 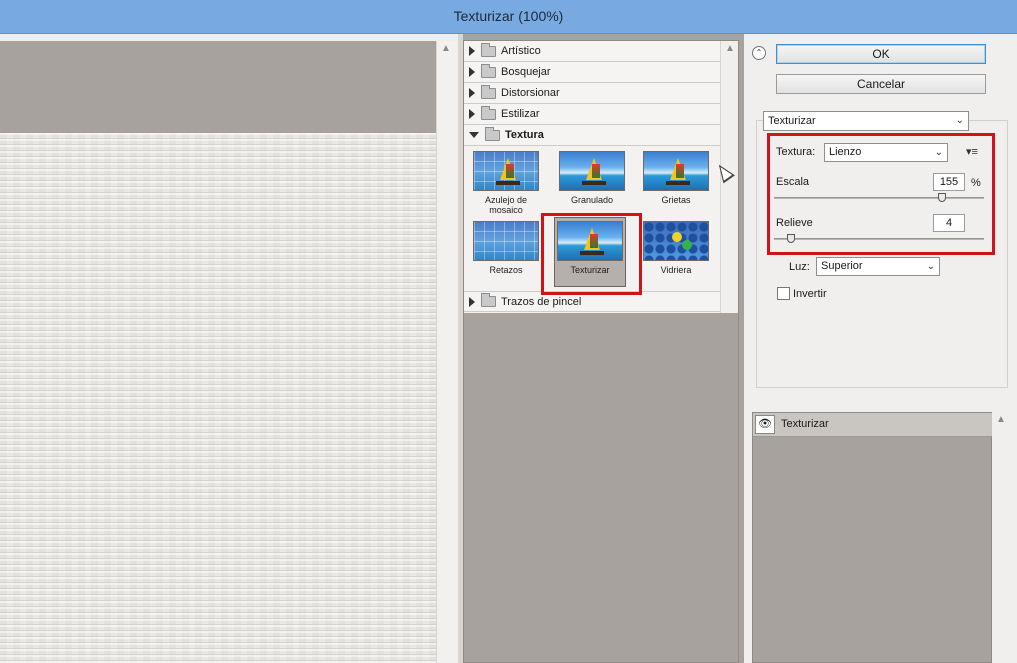 I want to click on invertir-label: Invertir, so click(x=810, y=294).